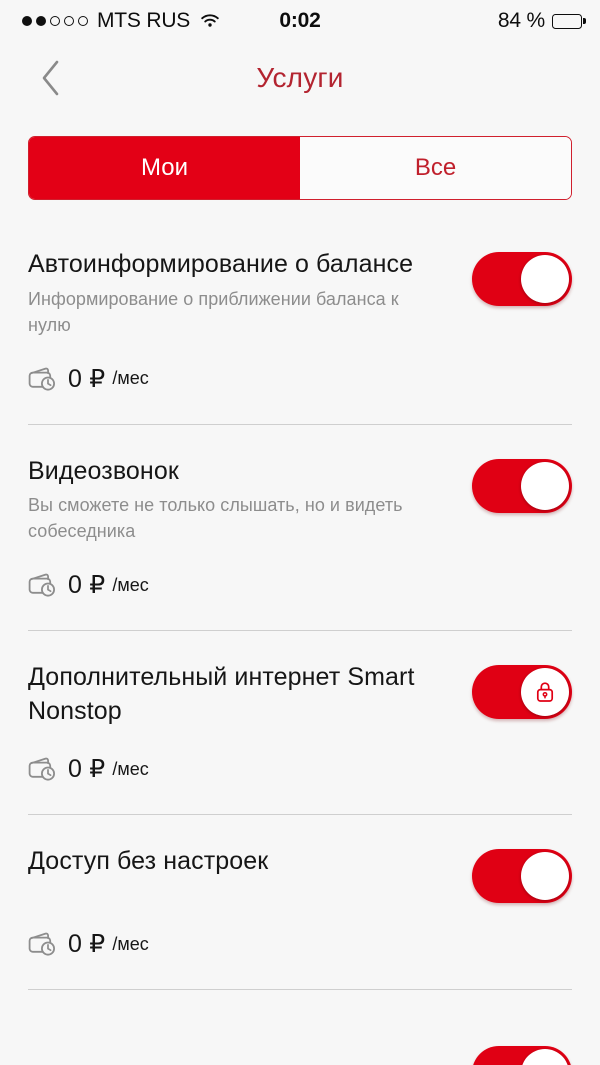 This screenshot has width=600, height=1065. What do you see at coordinates (164, 168) in the screenshot?
I see `tab-my-services: Мои` at bounding box center [164, 168].